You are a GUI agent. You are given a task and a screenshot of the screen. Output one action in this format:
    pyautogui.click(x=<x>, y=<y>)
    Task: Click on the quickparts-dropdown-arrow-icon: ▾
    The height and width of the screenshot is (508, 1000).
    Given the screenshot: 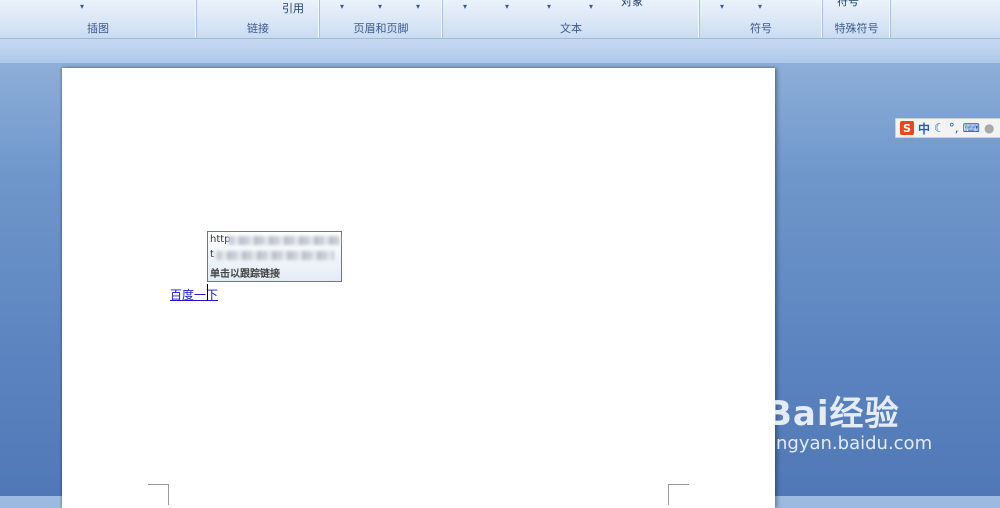 What is the action you would take?
    pyautogui.click(x=507, y=6)
    